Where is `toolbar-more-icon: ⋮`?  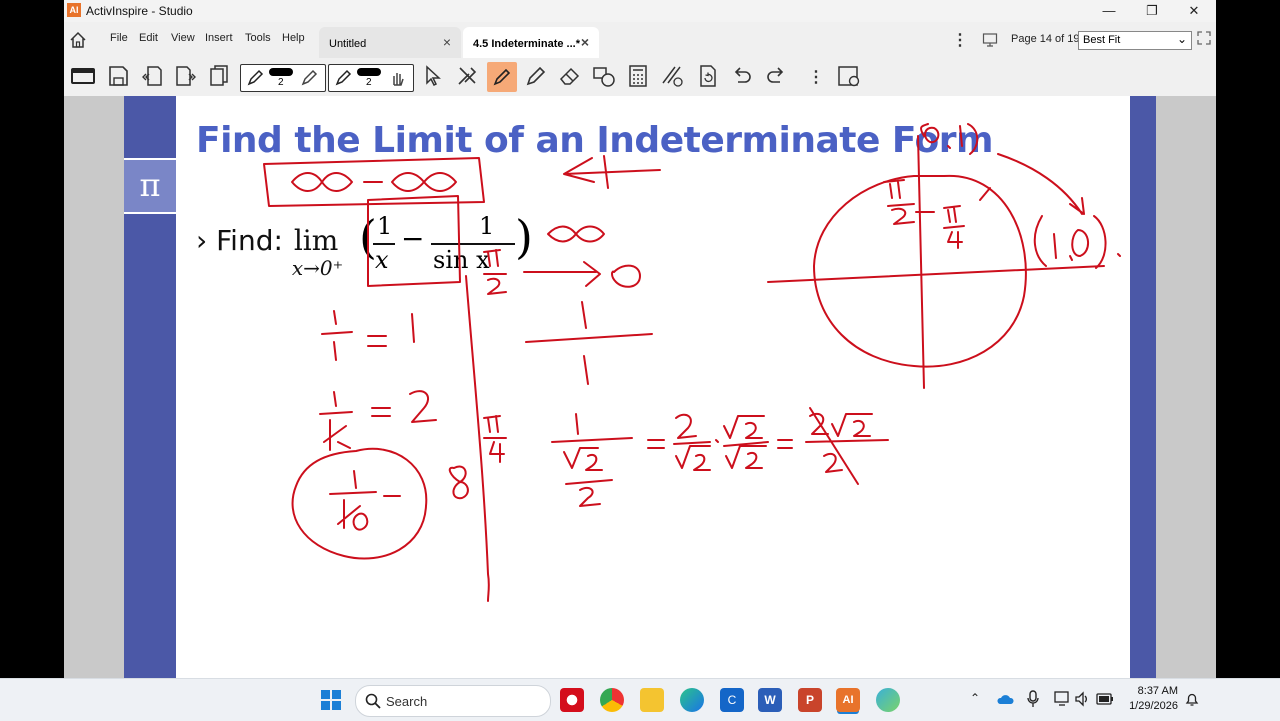 toolbar-more-icon: ⋮ is located at coordinates (816, 77).